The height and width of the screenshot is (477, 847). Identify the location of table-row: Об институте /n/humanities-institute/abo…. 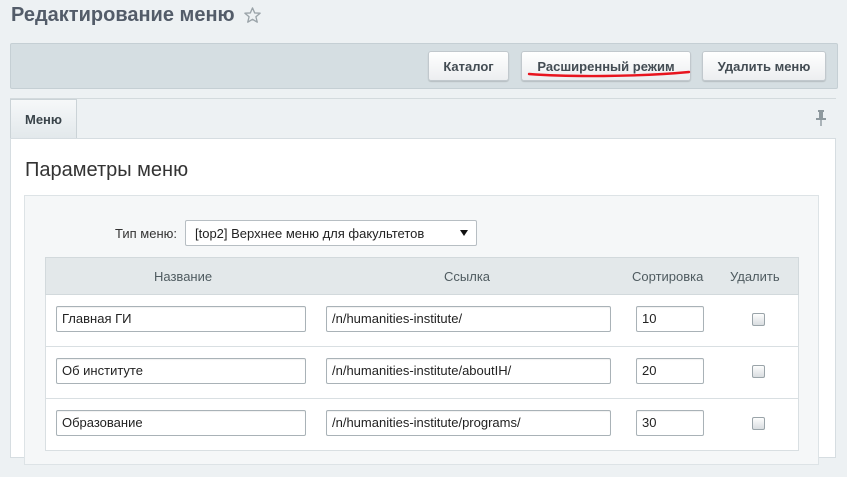
(422, 373).